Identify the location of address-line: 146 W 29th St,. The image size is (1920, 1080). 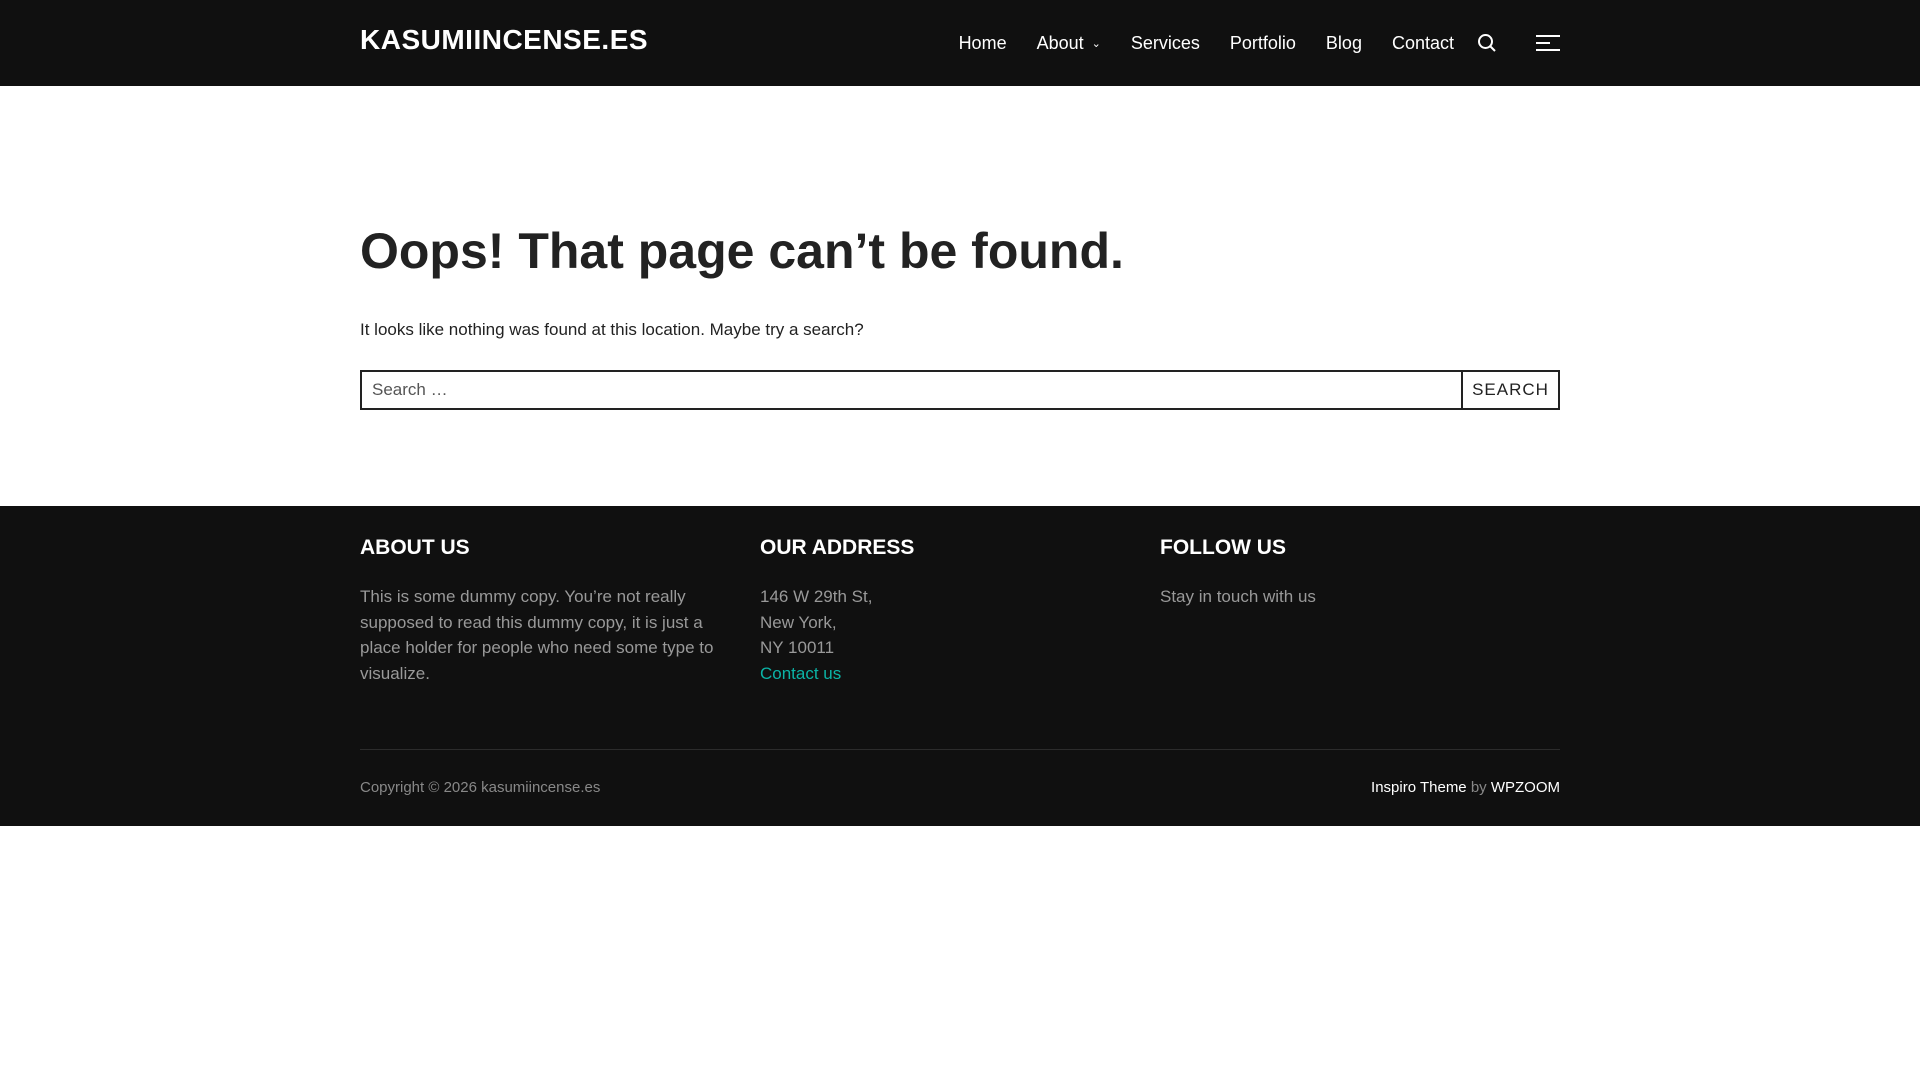
(816, 596).